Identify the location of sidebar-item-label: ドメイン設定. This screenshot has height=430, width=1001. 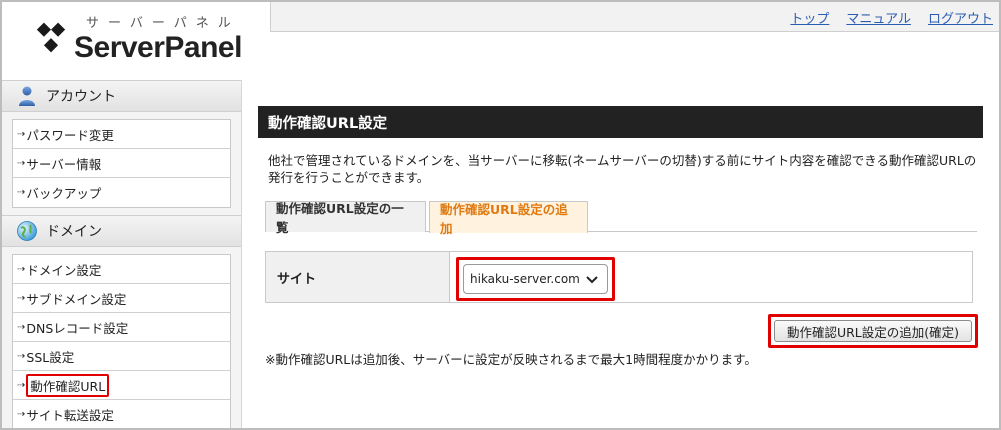
(64, 270).